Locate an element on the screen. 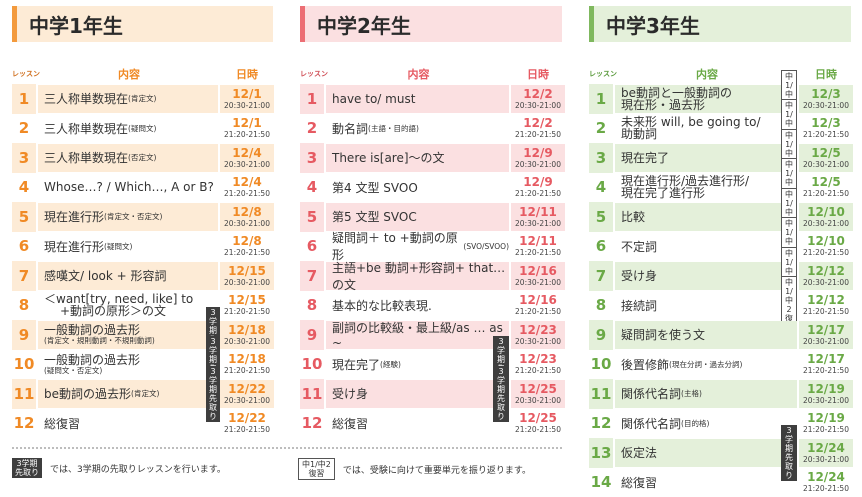 This screenshot has height=497, width=862. lesson-content: 仮定法 3学期 先取り is located at coordinates (706, 452).